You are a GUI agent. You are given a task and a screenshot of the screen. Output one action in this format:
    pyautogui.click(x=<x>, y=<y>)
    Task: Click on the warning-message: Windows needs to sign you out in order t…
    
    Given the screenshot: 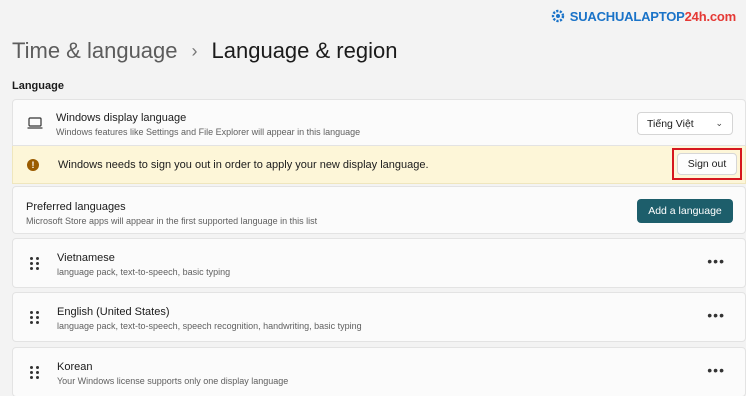 What is the action you would take?
    pyautogui.click(x=243, y=165)
    